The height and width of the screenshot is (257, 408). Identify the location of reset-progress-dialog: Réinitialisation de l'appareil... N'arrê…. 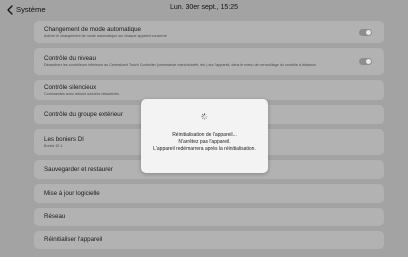
(204, 136).